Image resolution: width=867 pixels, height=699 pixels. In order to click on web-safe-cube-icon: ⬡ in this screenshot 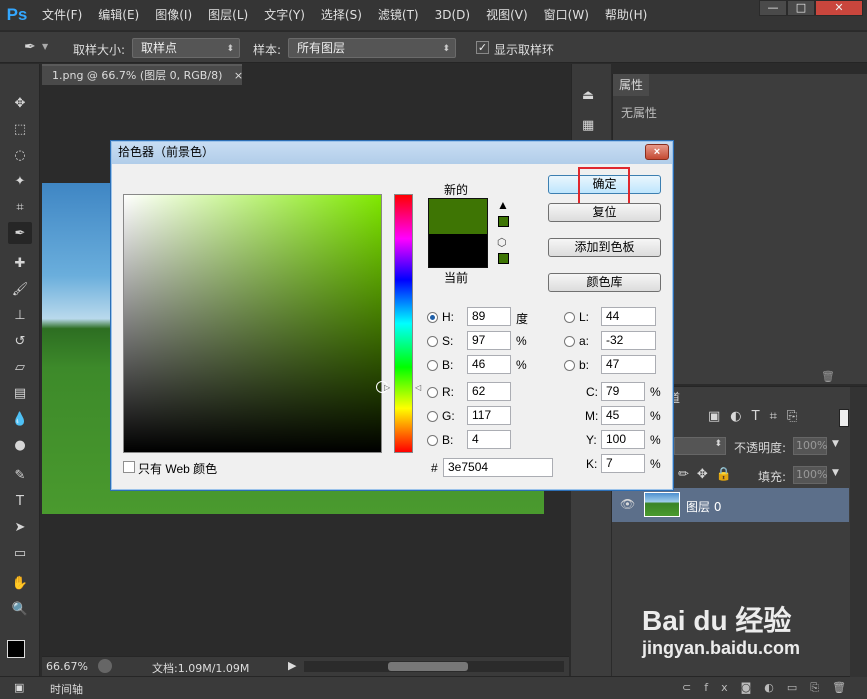, I will do `click(502, 242)`.